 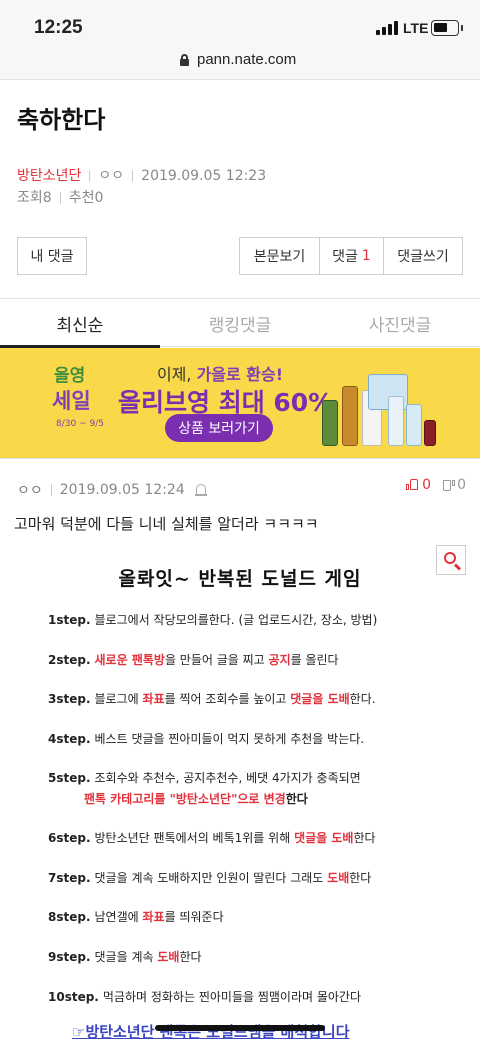 I want to click on step-1: 1step. 블로그에서 작당모의를한다. (글 업로드시간, 장소, 방법), so click(x=212, y=619).